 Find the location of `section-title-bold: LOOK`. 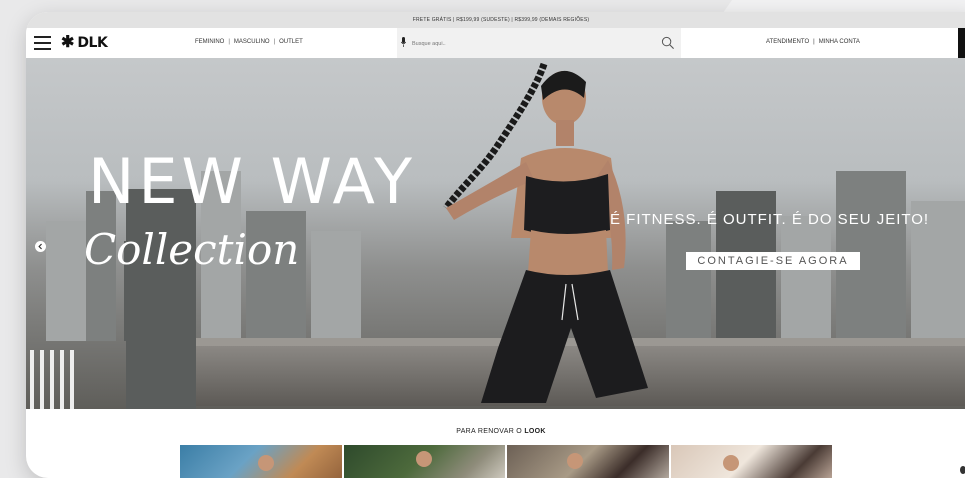

section-title-bold: LOOK is located at coordinates (535, 431).